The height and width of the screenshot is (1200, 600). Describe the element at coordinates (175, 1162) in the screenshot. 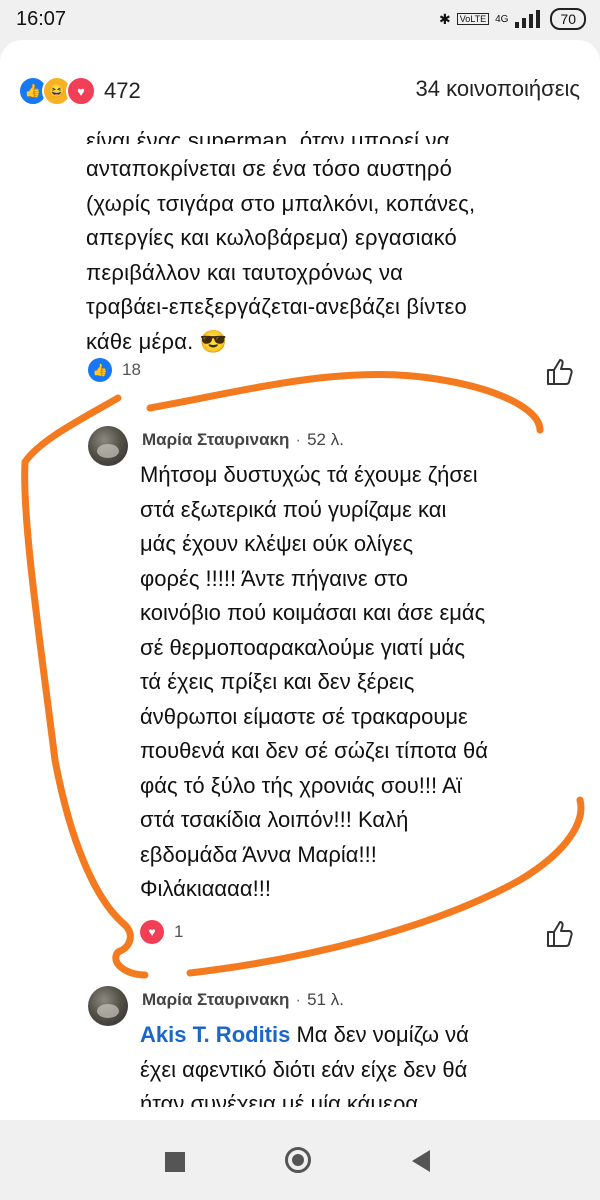

I see `nav-recents-icon` at that location.